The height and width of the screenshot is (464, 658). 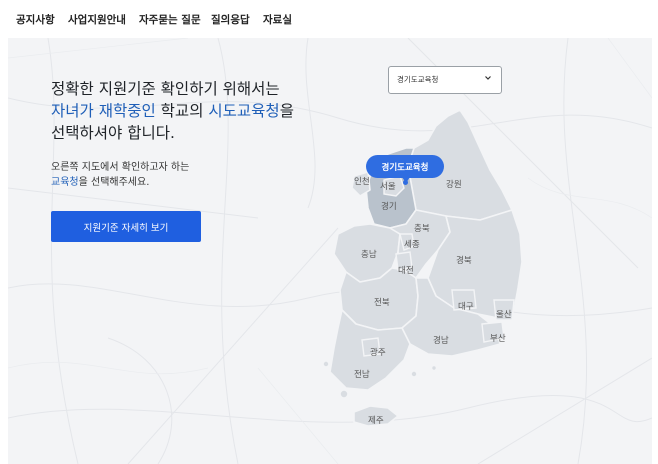 I want to click on label-jeju: 제주, so click(x=376, y=420).